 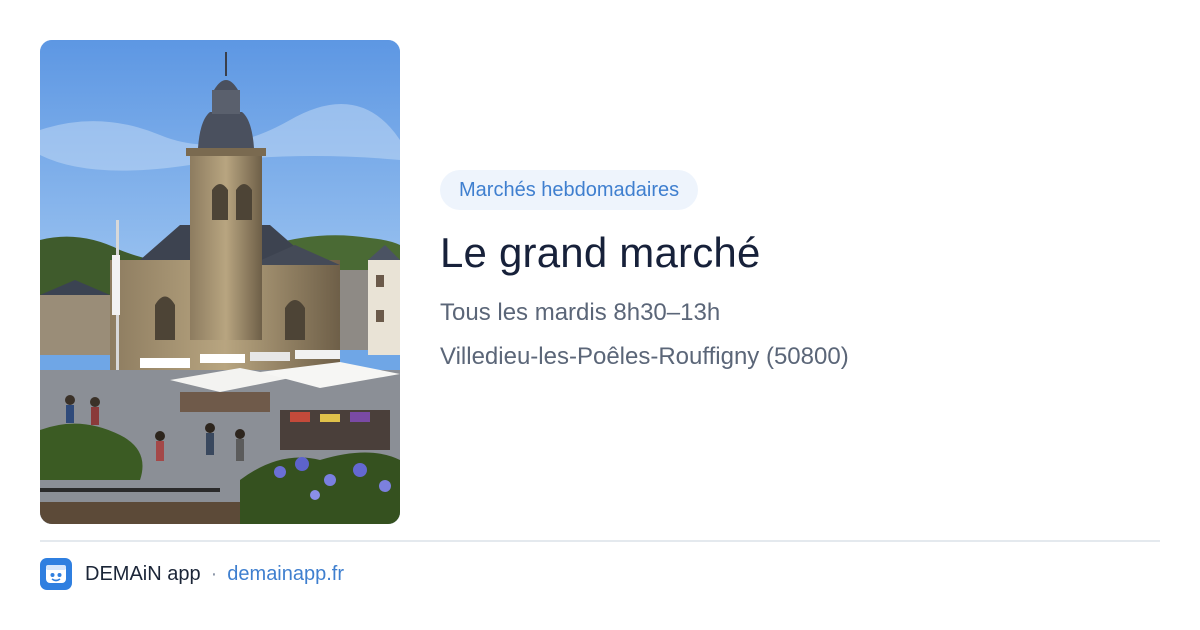 I want to click on category-badge: Marchés hebdomadaires, so click(x=569, y=190).